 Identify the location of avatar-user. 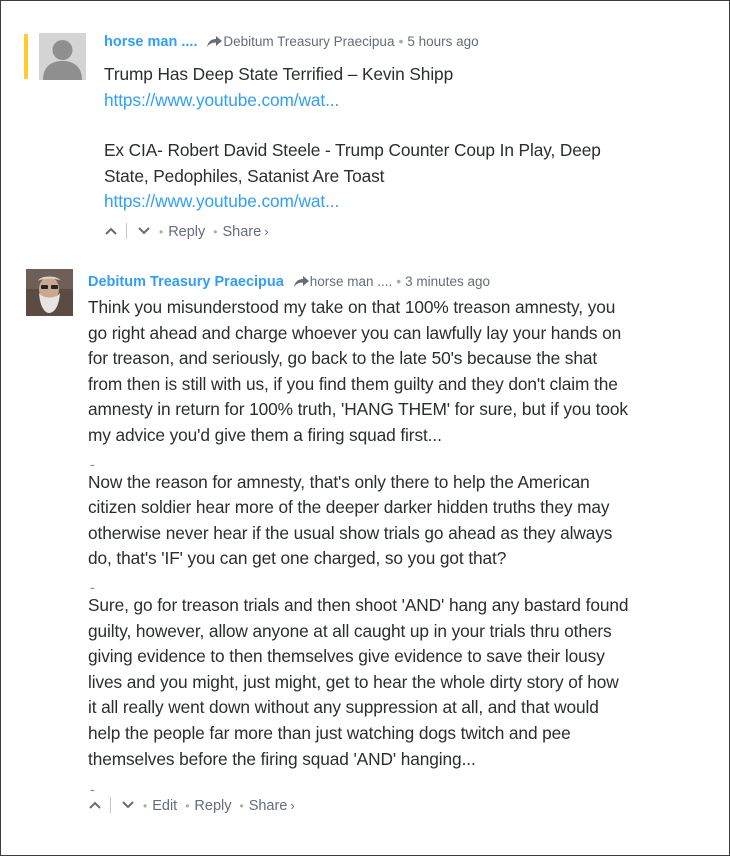
(49, 292).